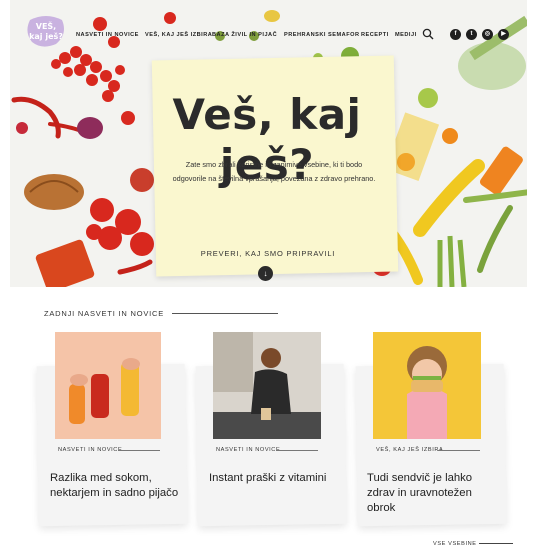 The width and height of the screenshot is (537, 547). I want to click on scroll-down-icon: ↓, so click(265, 273).